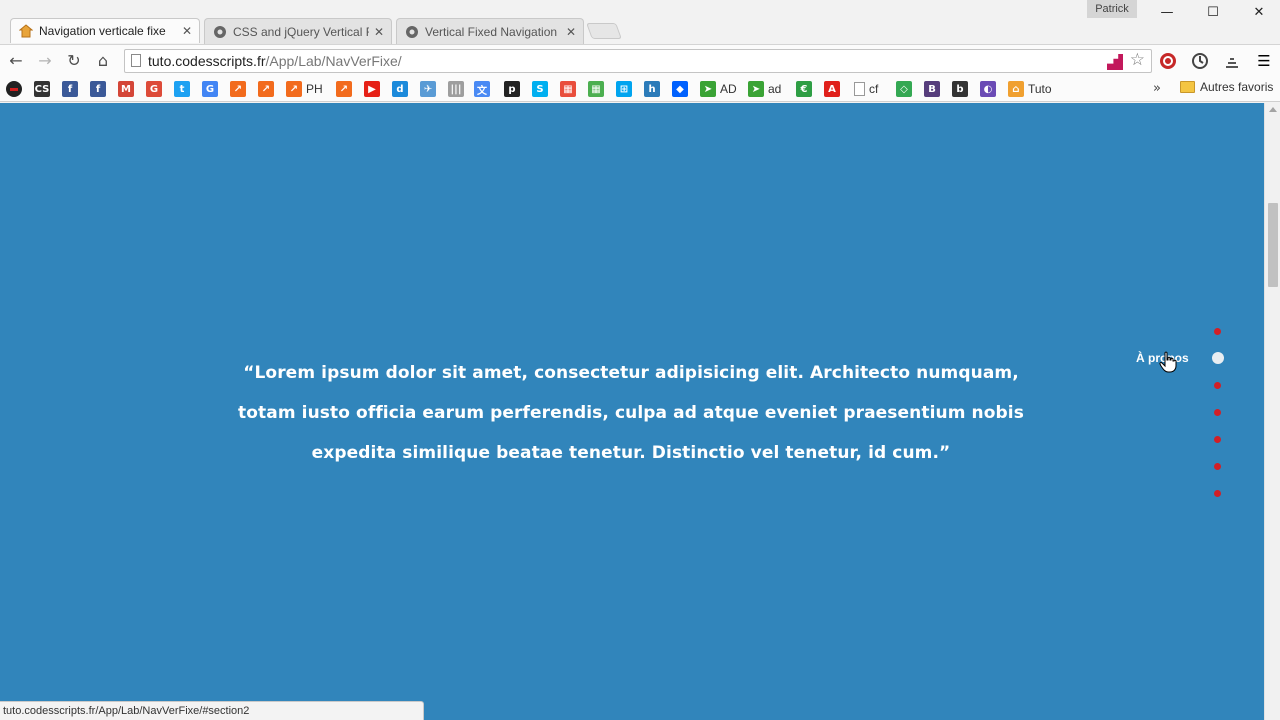 The width and height of the screenshot is (1280, 720). Describe the element at coordinates (1264, 61) in the screenshot. I see `menu-icon: ☰` at that location.